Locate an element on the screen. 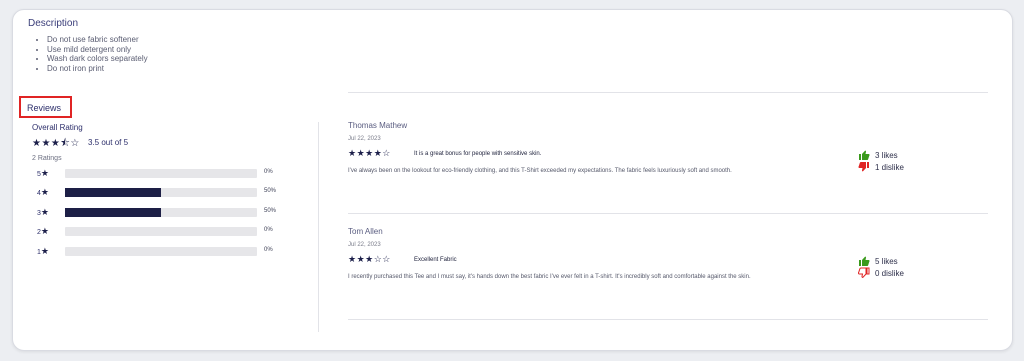 The image size is (1024, 361). overall-rating-label: Overall Rating is located at coordinates (57, 127).